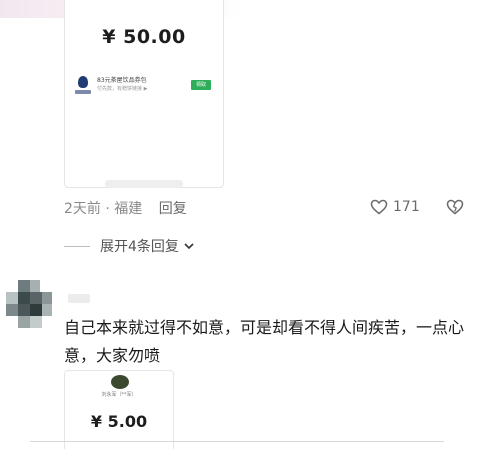 The width and height of the screenshot is (480, 449). I want to click on dislike-button, so click(455, 209).